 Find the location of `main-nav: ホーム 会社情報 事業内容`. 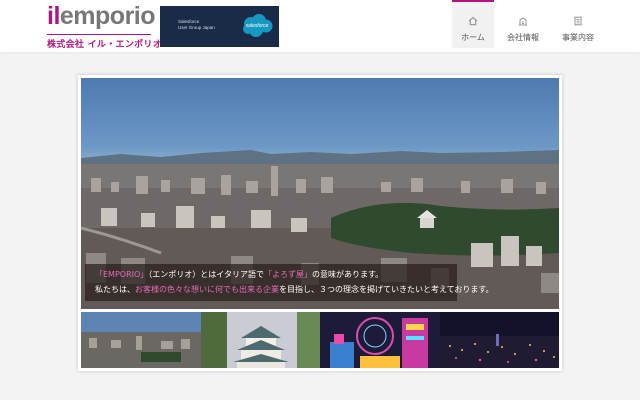

main-nav: ホーム 会社情報 事業内容 is located at coordinates (526, 26).